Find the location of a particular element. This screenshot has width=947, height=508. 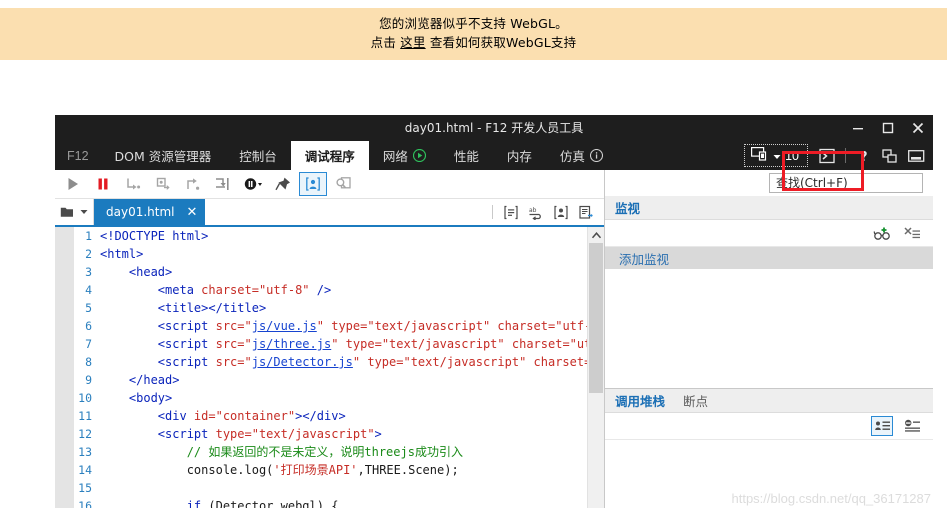

break-all-button is located at coordinates (103, 184).